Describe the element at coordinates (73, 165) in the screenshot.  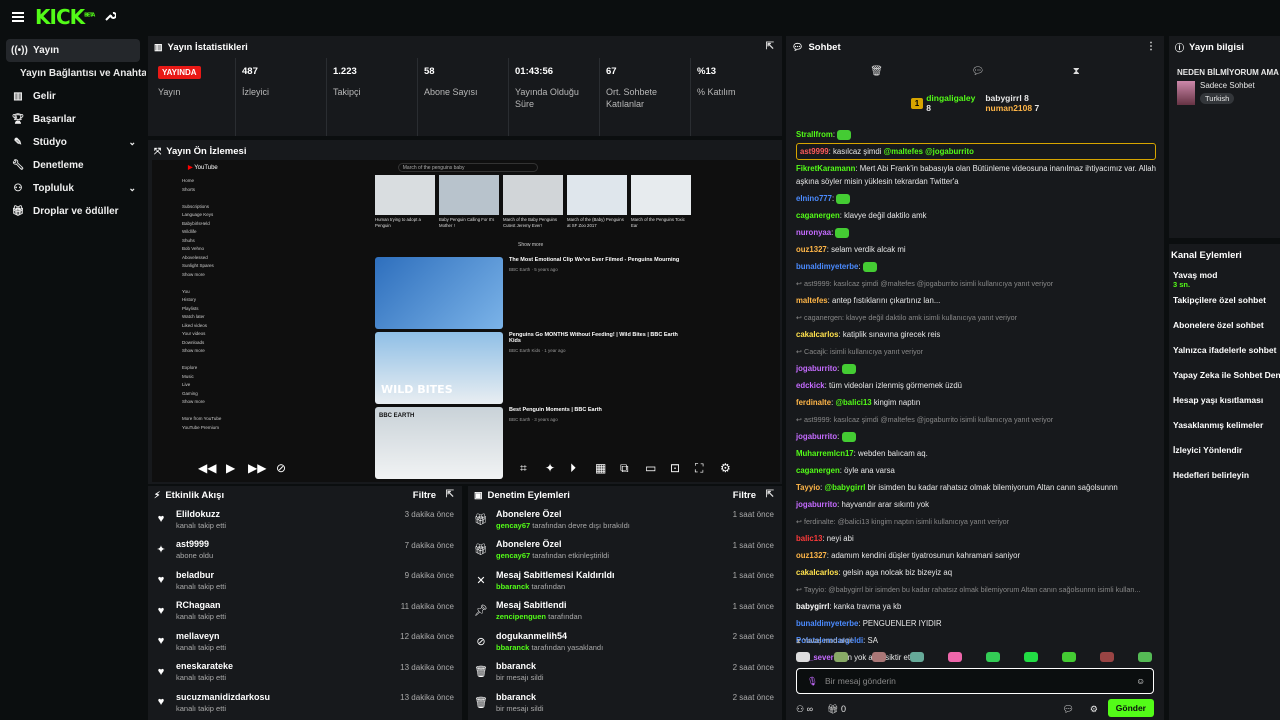
I see `sidebar-item-denetleme: 🔧︎ Denetleme` at that location.